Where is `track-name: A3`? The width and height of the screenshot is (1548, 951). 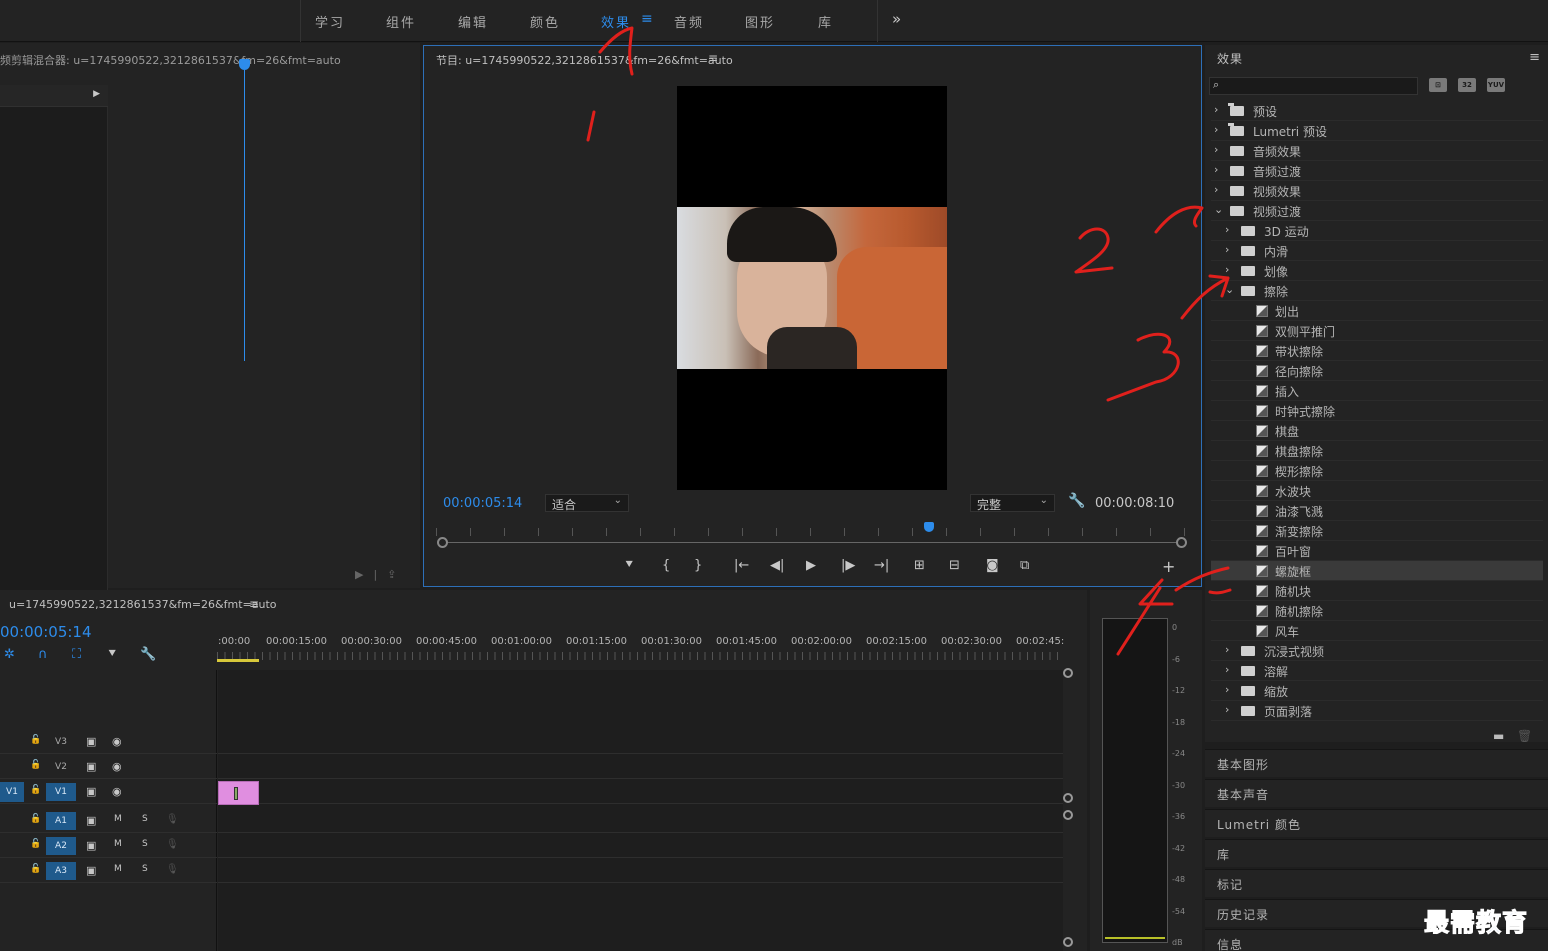
track-name: A3 is located at coordinates (61, 871).